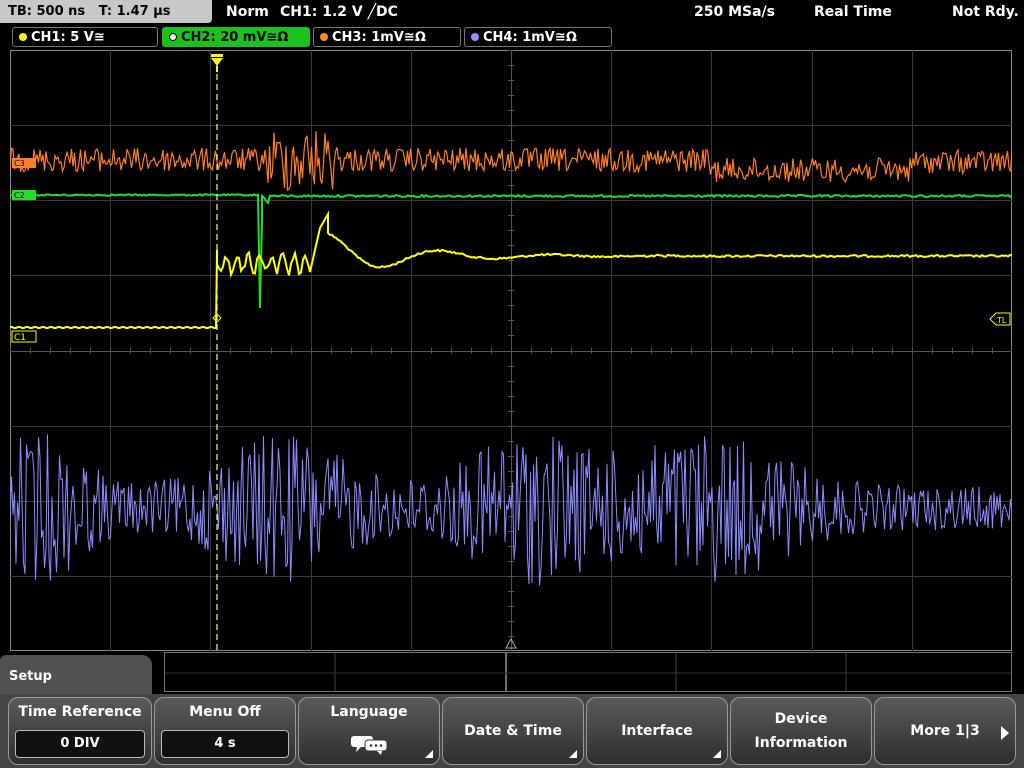 This screenshot has height=768, width=1024. What do you see at coordinates (1001, 320) in the screenshot?
I see `svg-text: TL` at bounding box center [1001, 320].